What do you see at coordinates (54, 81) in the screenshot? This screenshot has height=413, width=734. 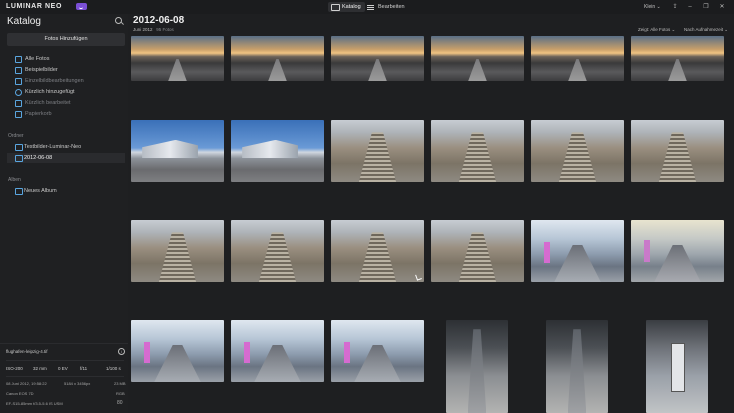 I see `sidebar-item-label: Einzelbildbearbeitungen` at bounding box center [54, 81].